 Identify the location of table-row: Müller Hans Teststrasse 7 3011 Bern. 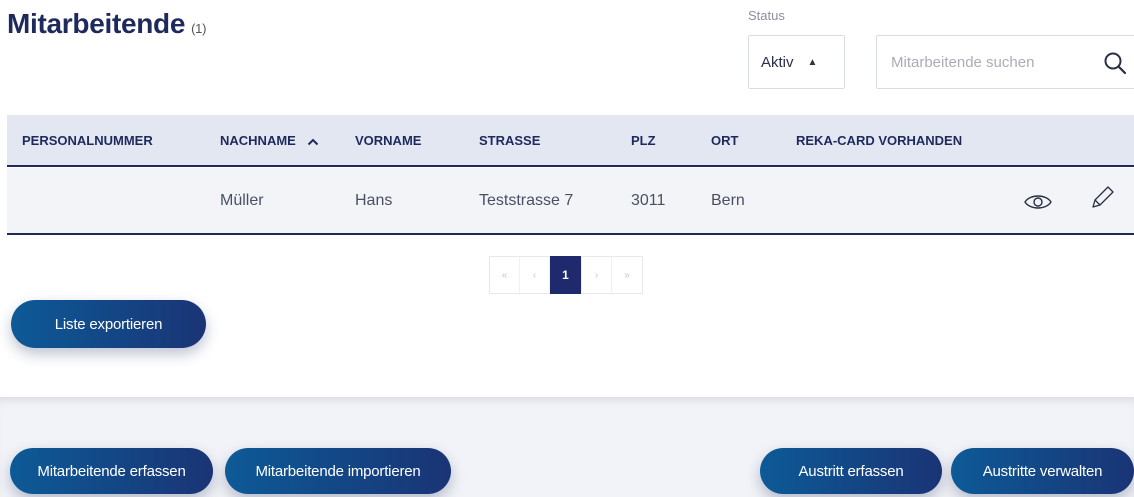
(570, 201).